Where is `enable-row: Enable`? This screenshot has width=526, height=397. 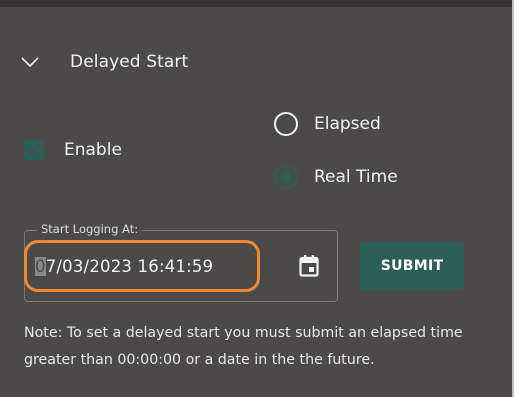 enable-row: Enable is located at coordinates (73, 150).